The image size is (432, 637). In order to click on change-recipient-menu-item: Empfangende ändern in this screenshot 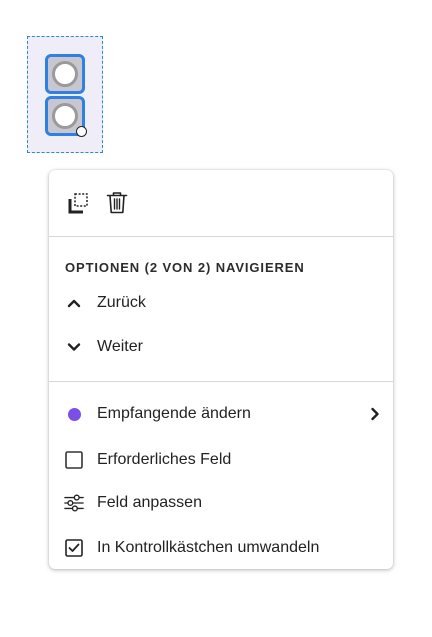, I will do `click(221, 414)`.